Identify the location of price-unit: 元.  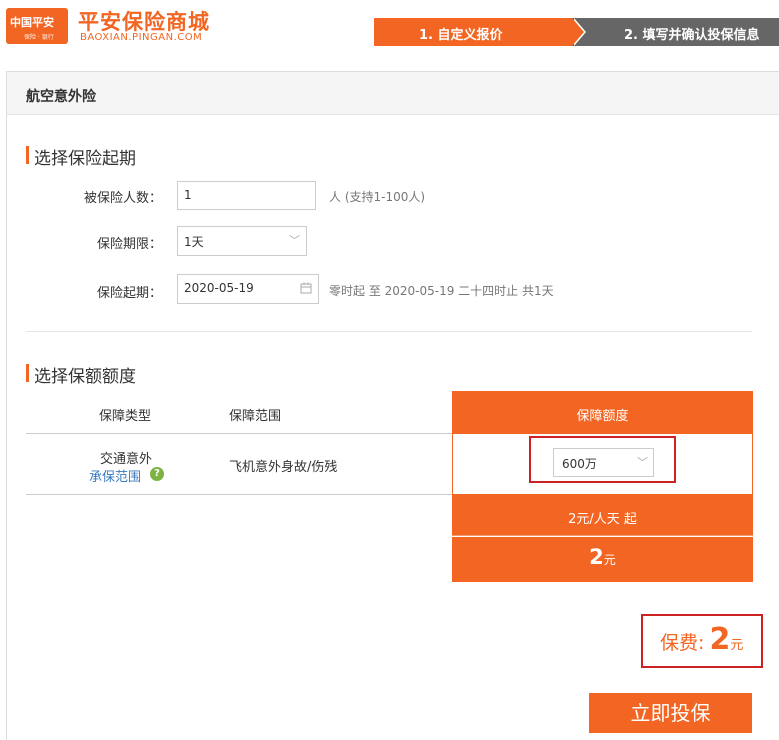
(609, 560).